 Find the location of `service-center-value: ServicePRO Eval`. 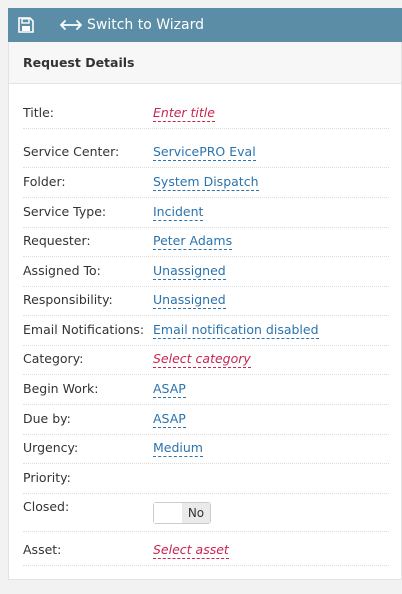

service-center-value: ServicePRO Eval is located at coordinates (204, 152).